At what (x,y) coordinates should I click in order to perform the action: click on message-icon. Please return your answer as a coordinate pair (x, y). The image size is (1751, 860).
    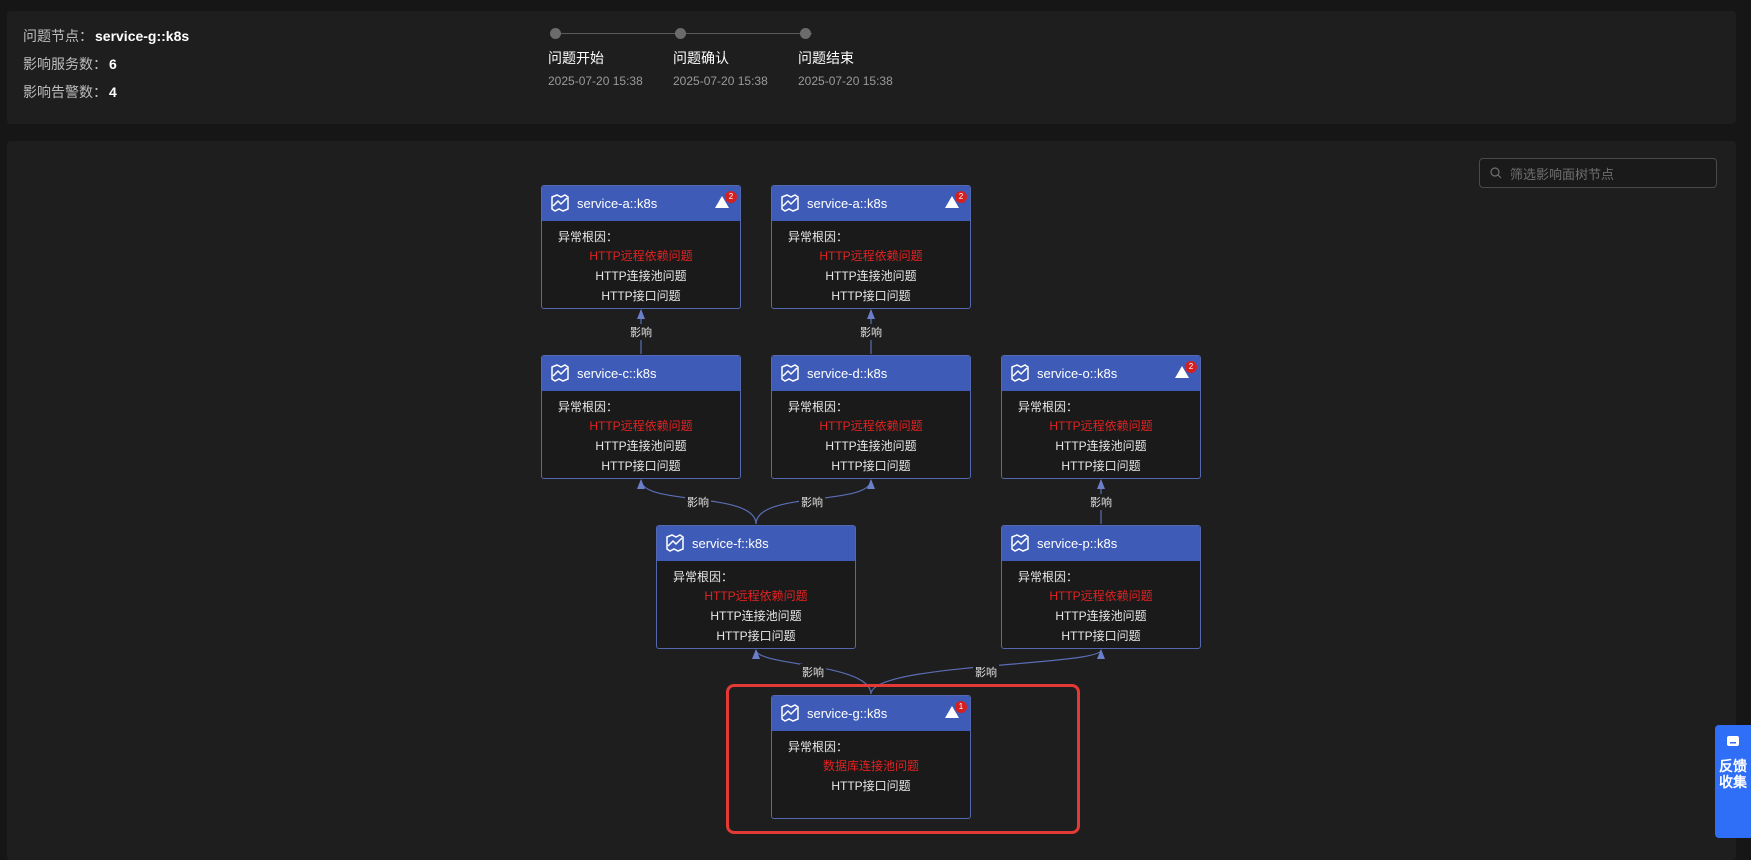
    Looking at the image, I should click on (1733, 741).